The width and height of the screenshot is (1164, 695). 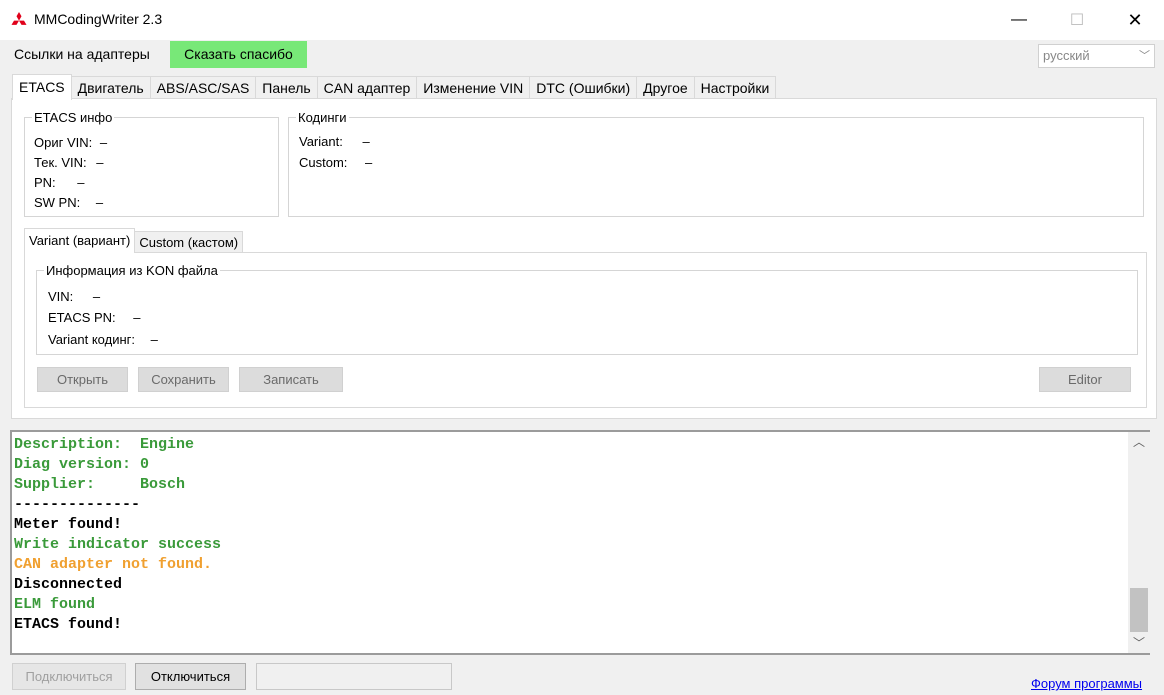 I want to click on say-thanks-button: Сказать спасибо, so click(x=238, y=54).